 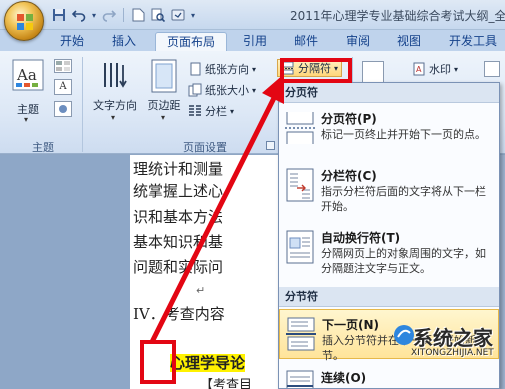 I want to click on document-subline: 【考查目, so click(x=226, y=383).